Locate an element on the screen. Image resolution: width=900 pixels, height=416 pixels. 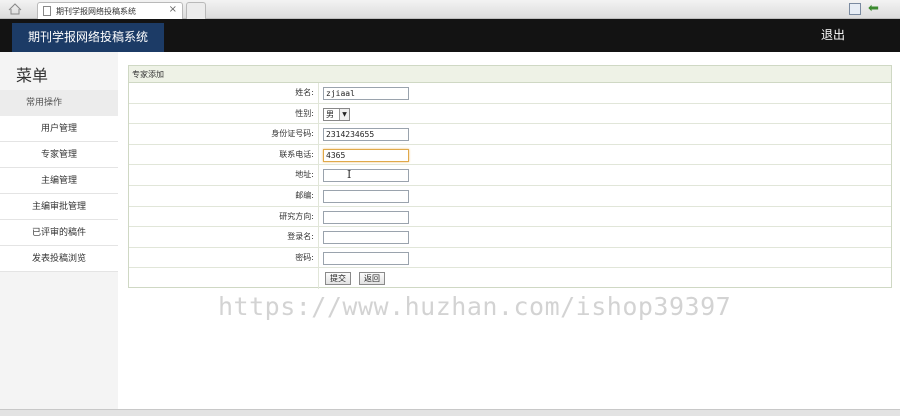
sidebar-item-reviewed: 已评审的稿件 is located at coordinates (59, 233).